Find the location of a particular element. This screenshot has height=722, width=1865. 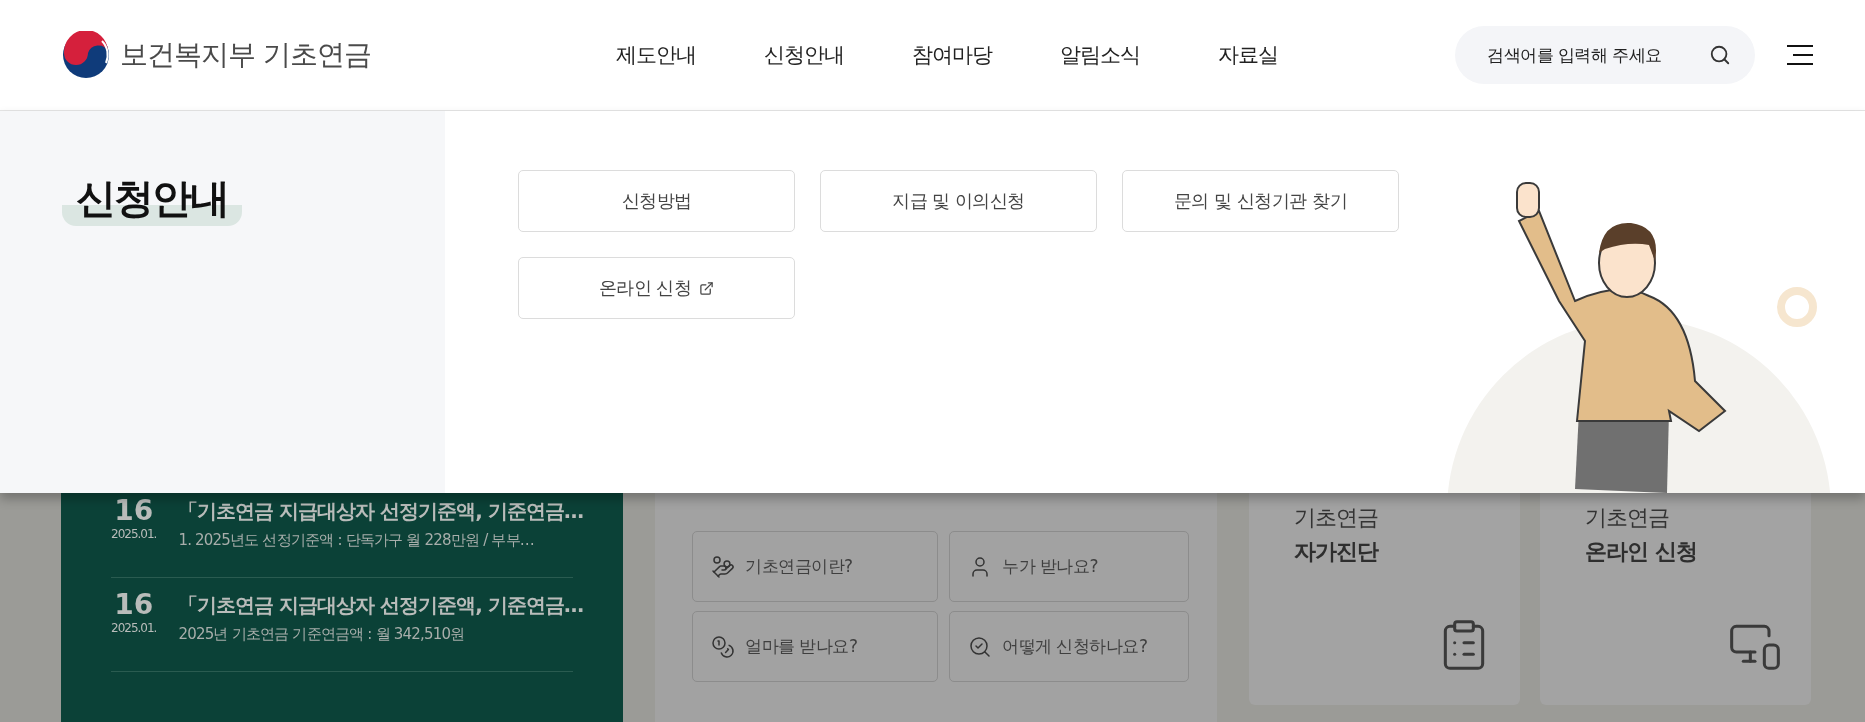

submenu-link: 신청방법 is located at coordinates (656, 201).